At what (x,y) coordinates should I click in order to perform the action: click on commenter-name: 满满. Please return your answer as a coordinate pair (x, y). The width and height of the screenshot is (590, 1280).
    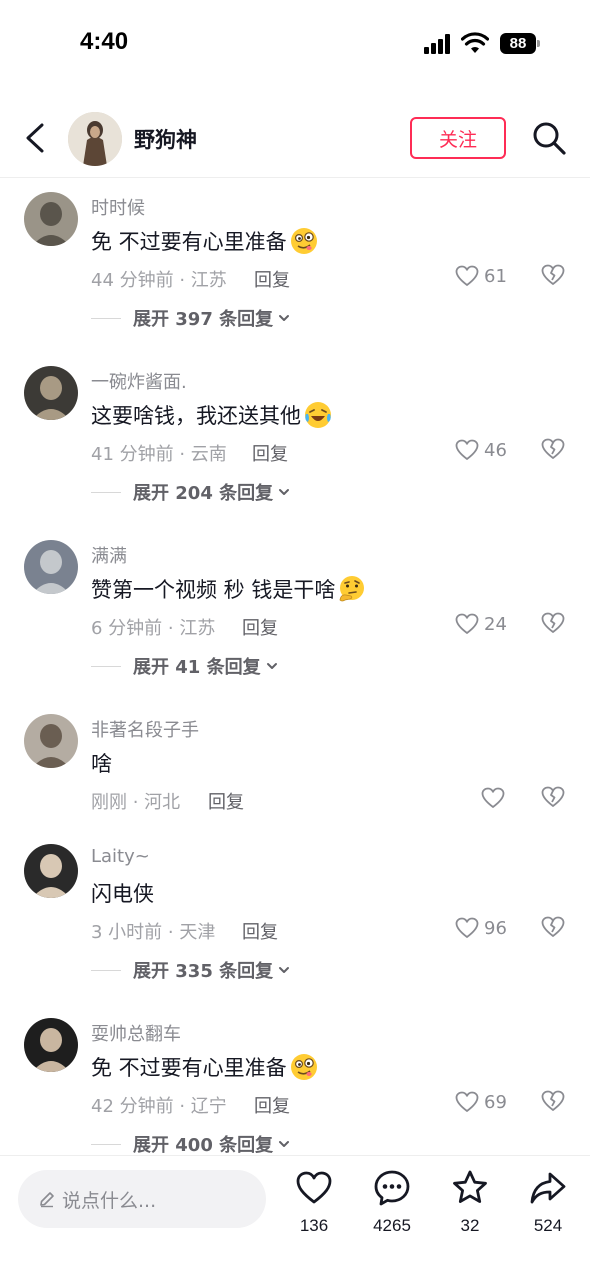
    Looking at the image, I should click on (109, 555).